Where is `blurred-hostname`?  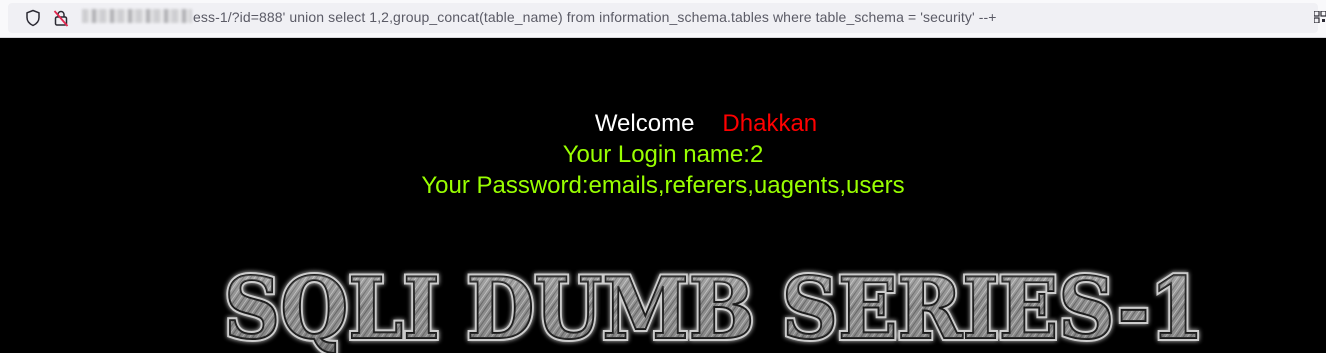
blurred-hostname is located at coordinates (137, 16).